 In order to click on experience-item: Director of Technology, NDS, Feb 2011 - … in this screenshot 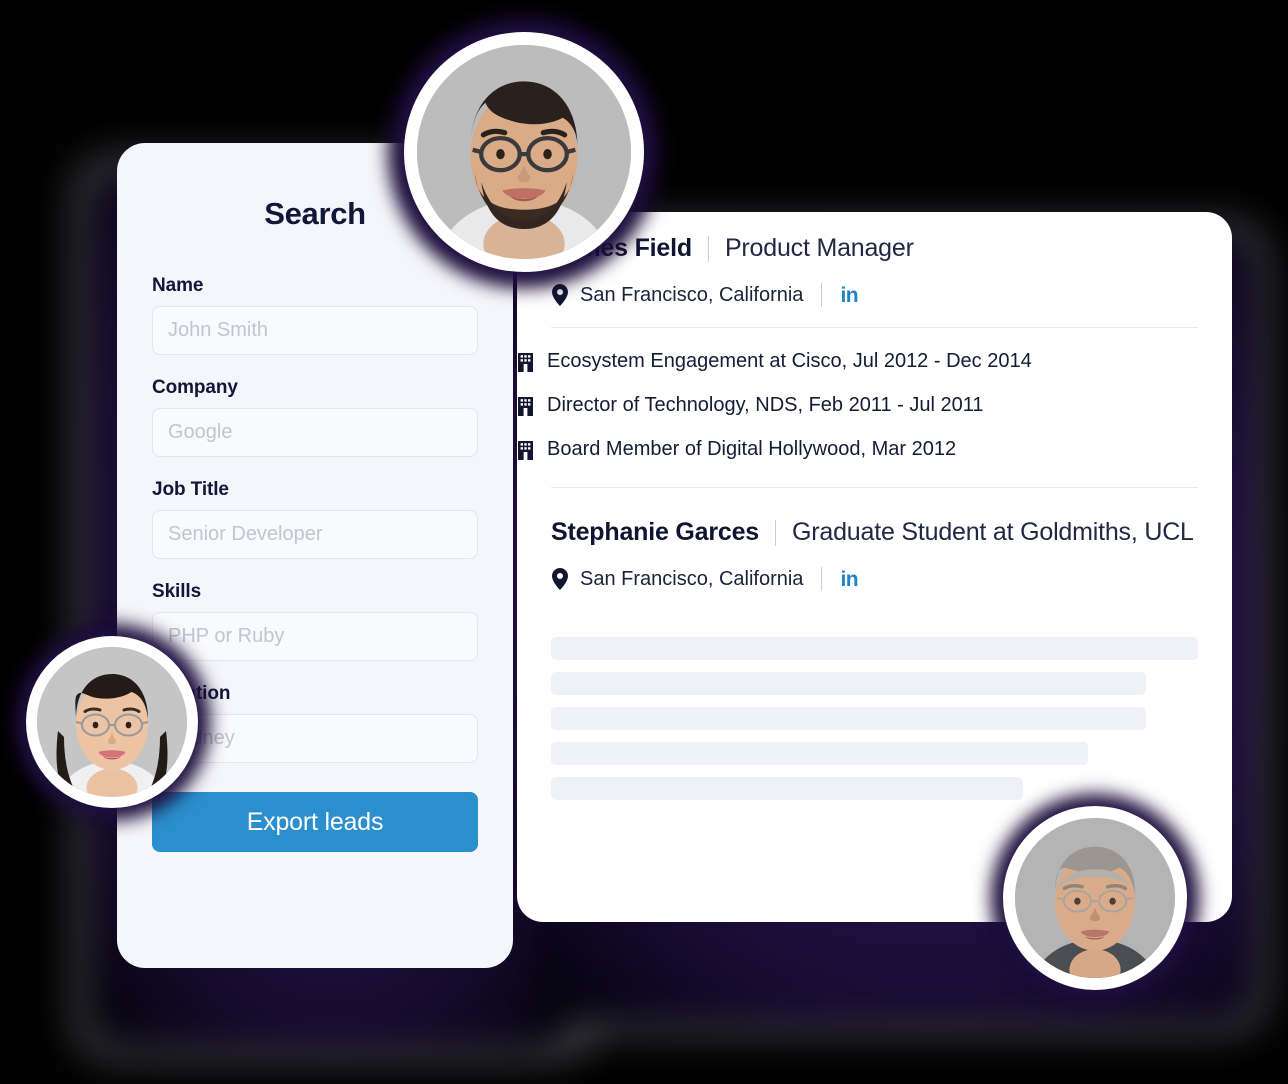, I will do `click(874, 405)`.